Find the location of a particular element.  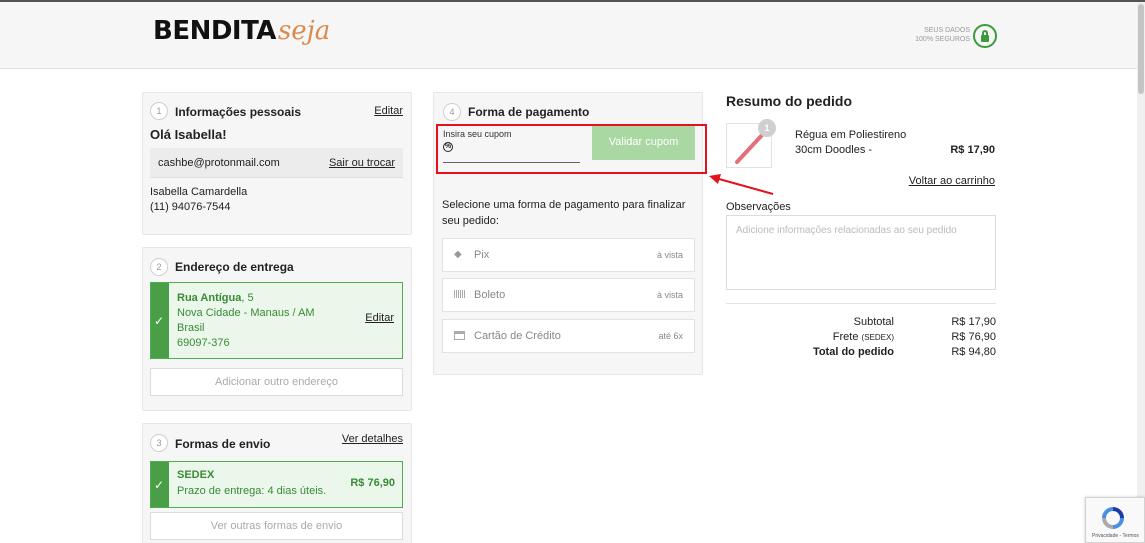

greeting-text: Olá Isabella! is located at coordinates (188, 134).